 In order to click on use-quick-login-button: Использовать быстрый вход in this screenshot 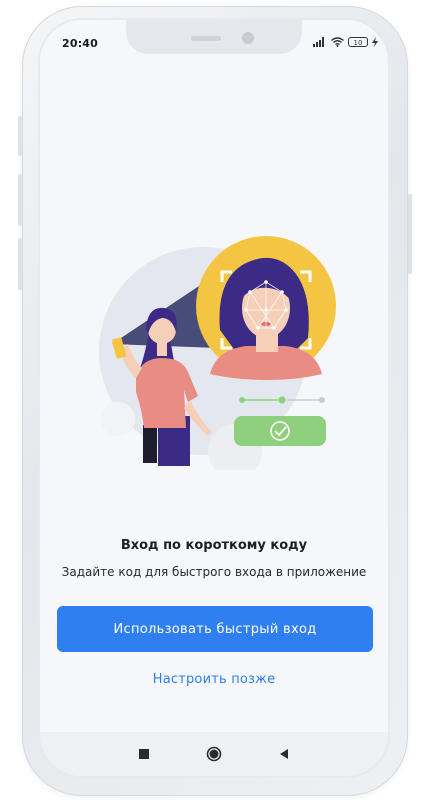, I will do `click(215, 629)`.